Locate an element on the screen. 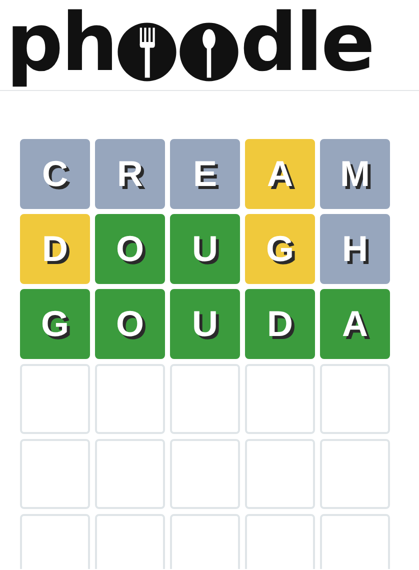 Image resolution: width=419 pixels, height=570 pixels. letter-tile: H is located at coordinates (355, 249).